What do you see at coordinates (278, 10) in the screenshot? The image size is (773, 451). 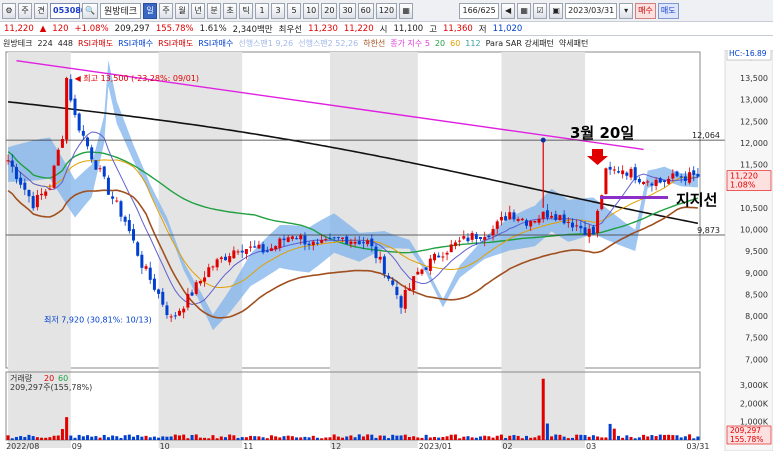 I see `minute-3-button: 3` at bounding box center [278, 10].